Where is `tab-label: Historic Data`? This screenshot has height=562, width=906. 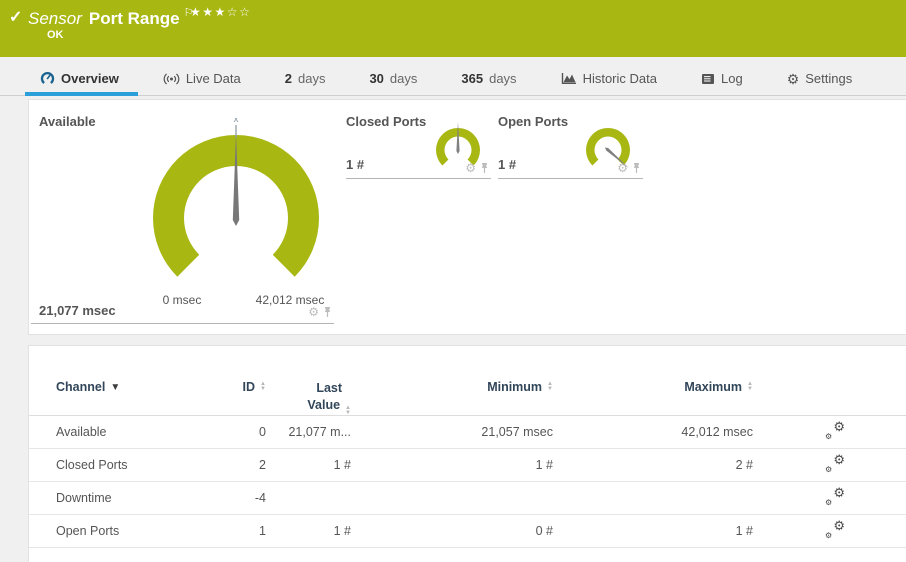
tab-label: Historic Data is located at coordinates (619, 78).